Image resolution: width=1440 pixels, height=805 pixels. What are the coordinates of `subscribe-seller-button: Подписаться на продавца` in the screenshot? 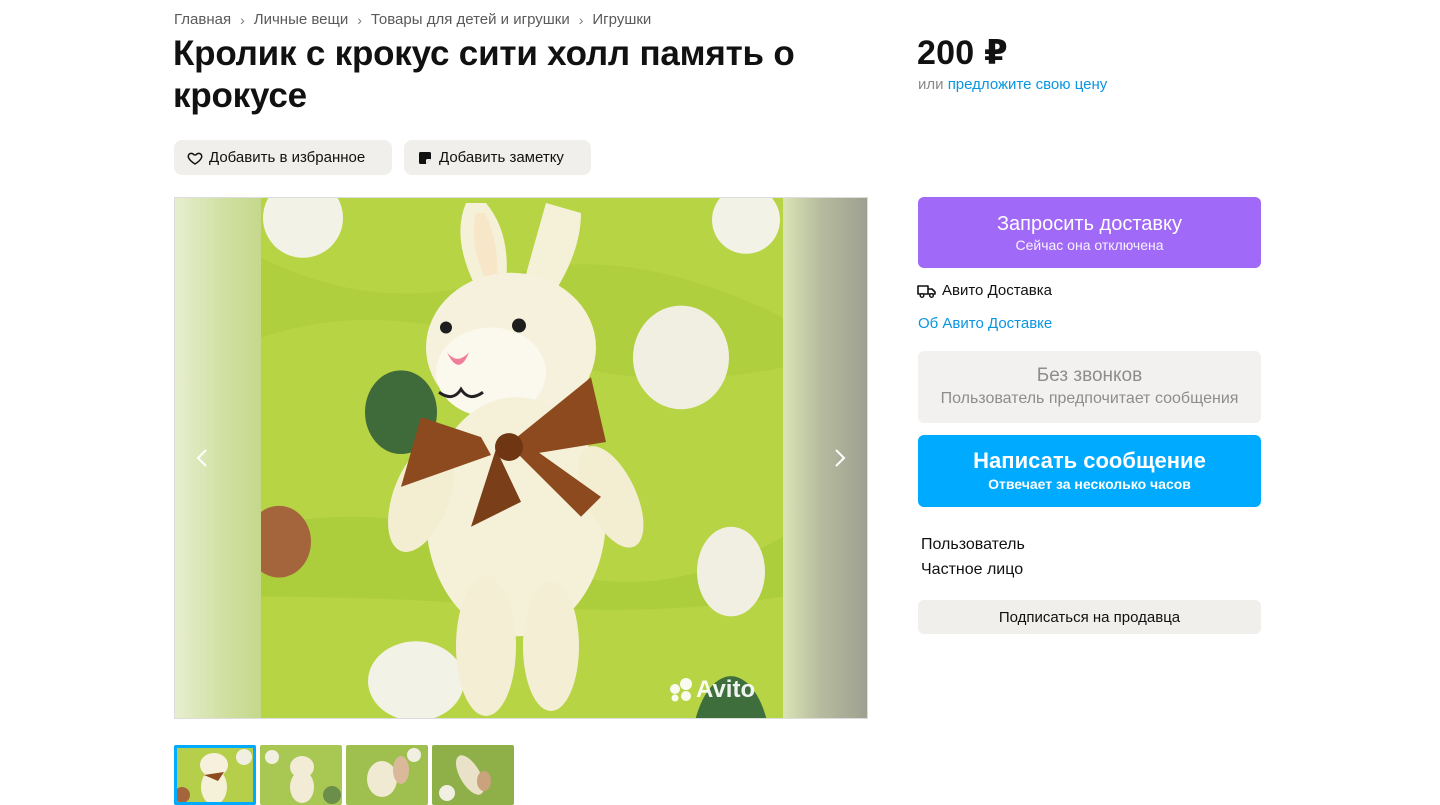 It's located at (1089, 617).